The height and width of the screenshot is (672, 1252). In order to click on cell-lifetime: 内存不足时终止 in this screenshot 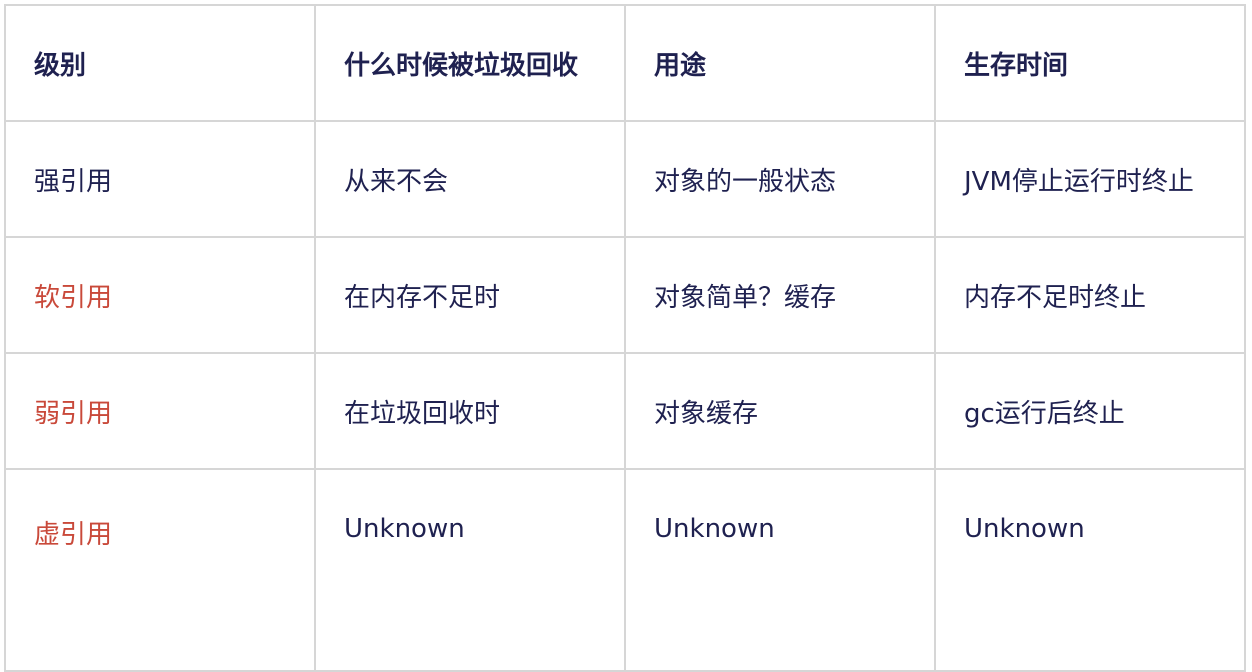, I will do `click(1090, 295)`.